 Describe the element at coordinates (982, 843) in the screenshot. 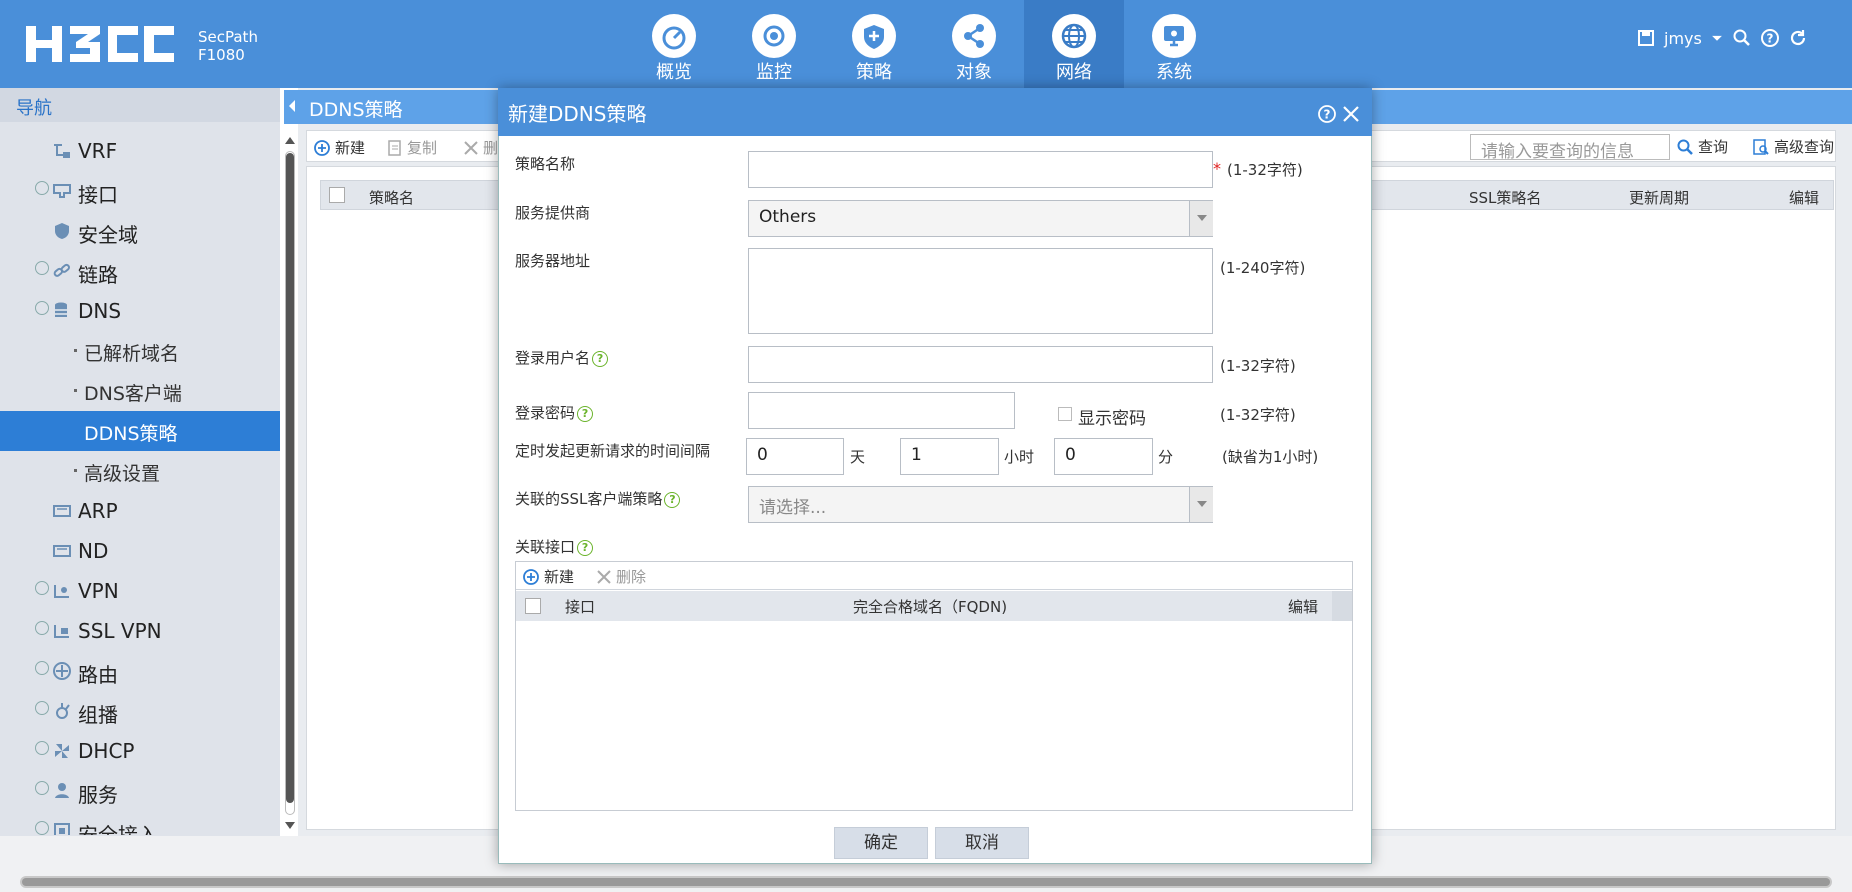

I see `cancel-button: 取消` at that location.